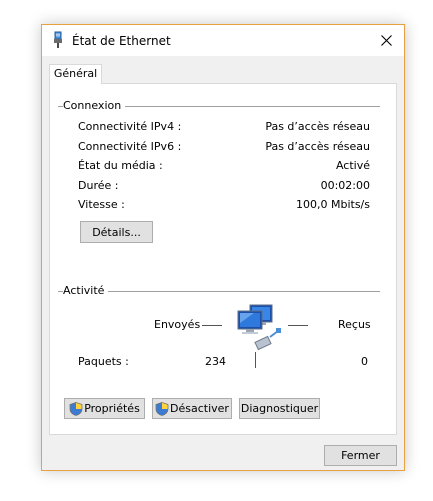 Image resolution: width=433 pixels, height=501 pixels. What do you see at coordinates (259, 327) in the screenshot?
I see `network-computers-icon` at bounding box center [259, 327].